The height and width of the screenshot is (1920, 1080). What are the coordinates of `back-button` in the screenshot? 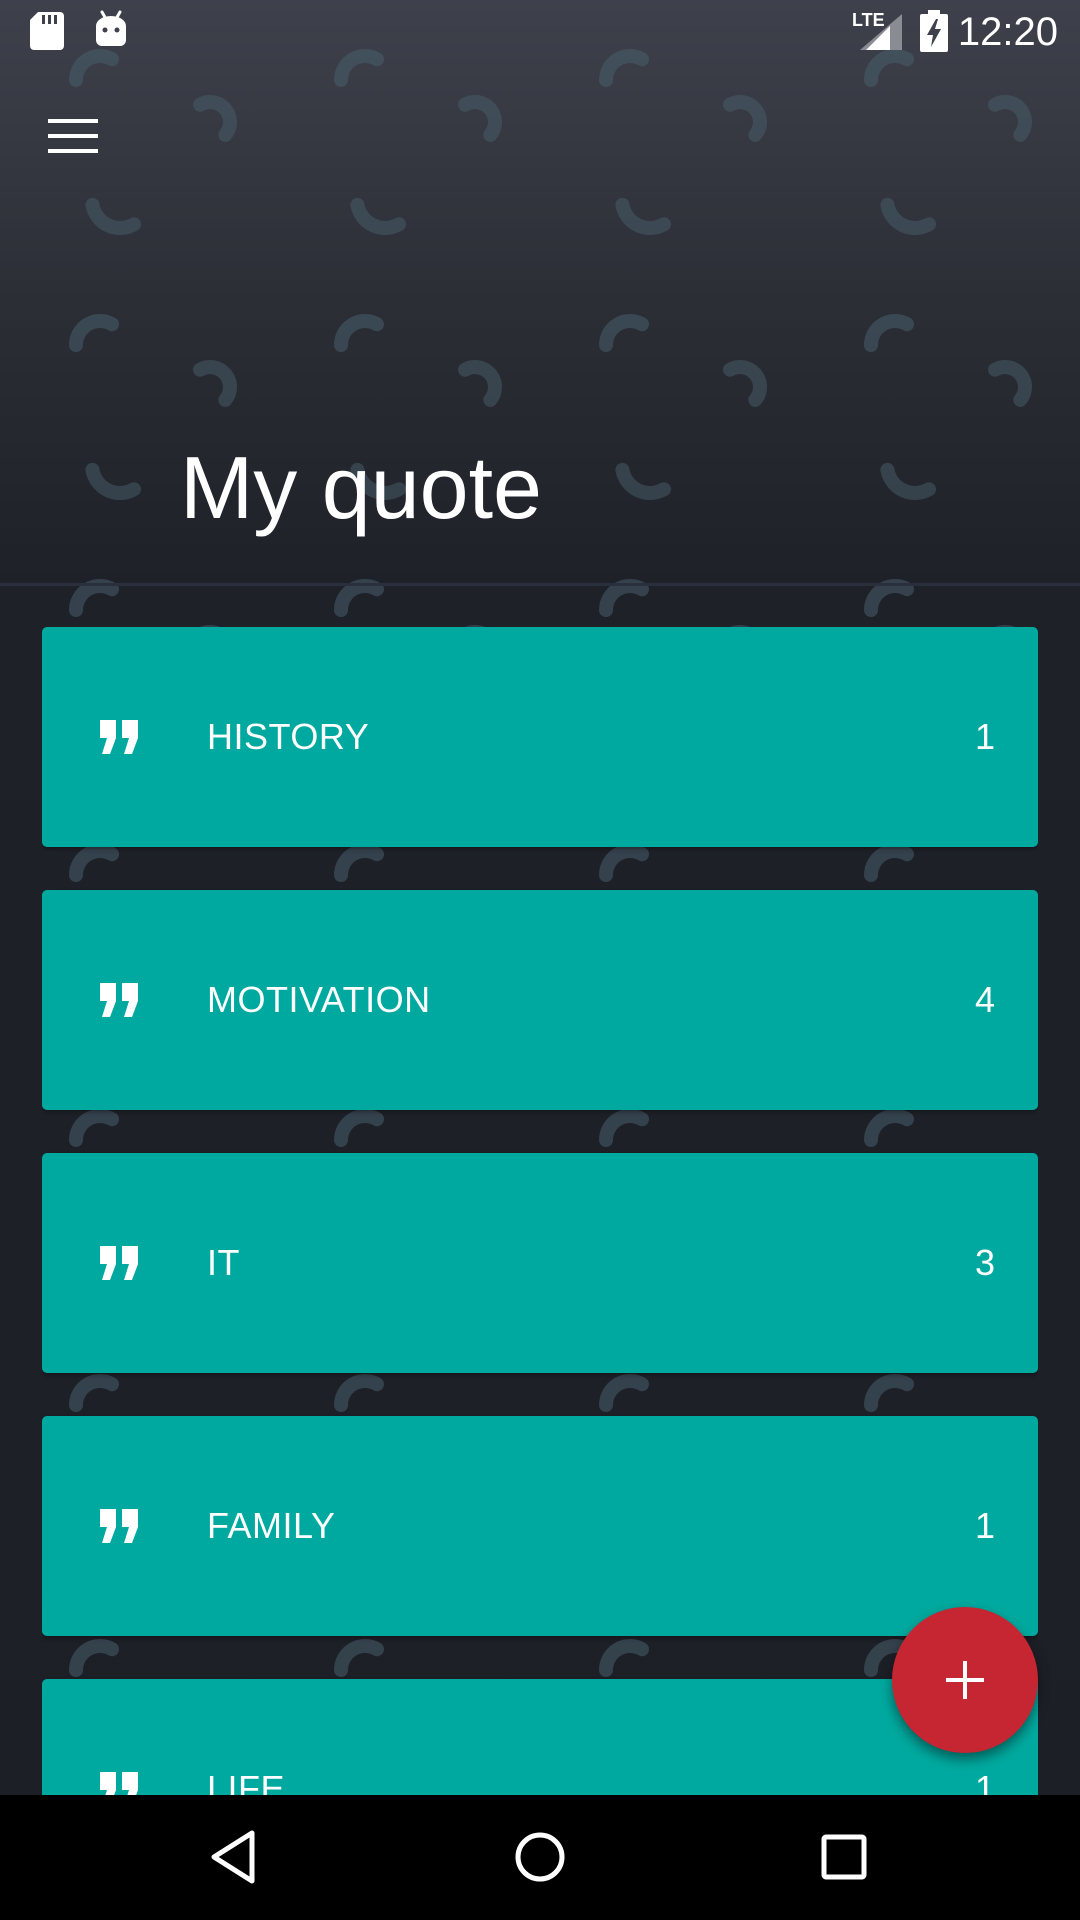 It's located at (236, 1857).